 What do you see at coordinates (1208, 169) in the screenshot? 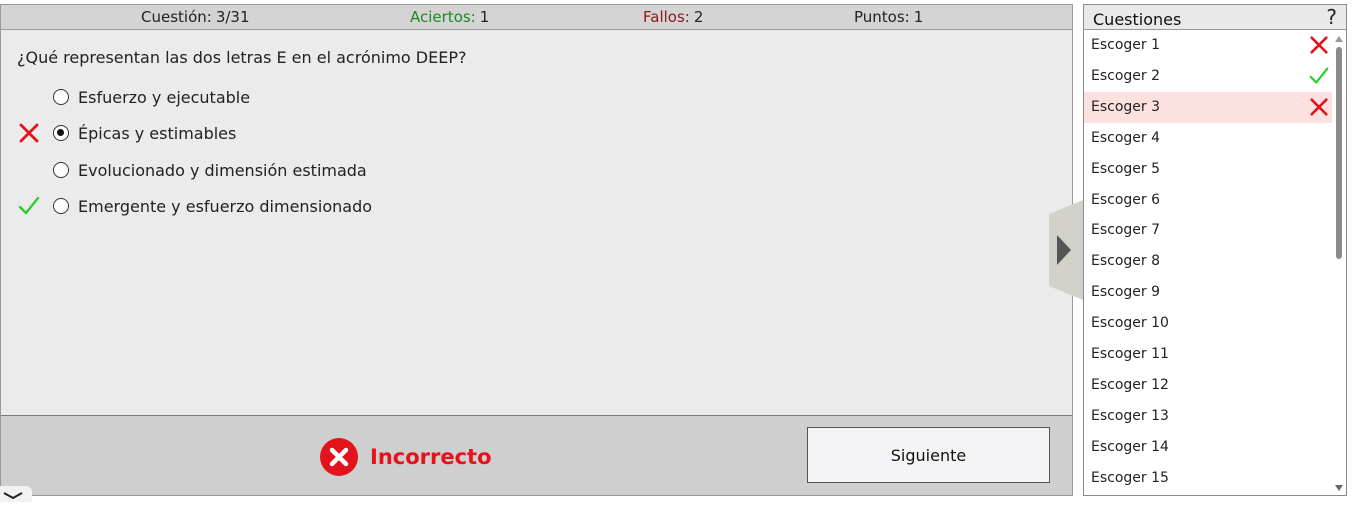
I see `question-list-item: Escoger 5` at bounding box center [1208, 169].